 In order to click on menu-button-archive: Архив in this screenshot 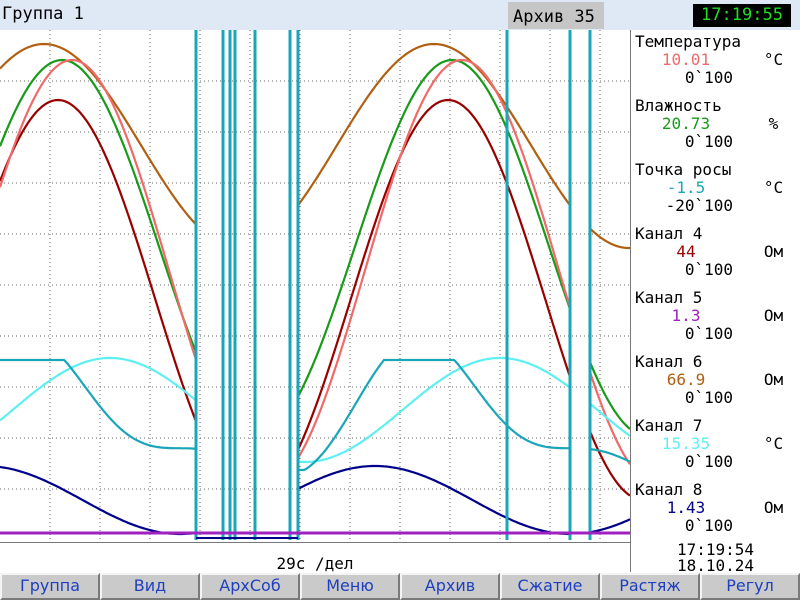, I will do `click(450, 586)`.